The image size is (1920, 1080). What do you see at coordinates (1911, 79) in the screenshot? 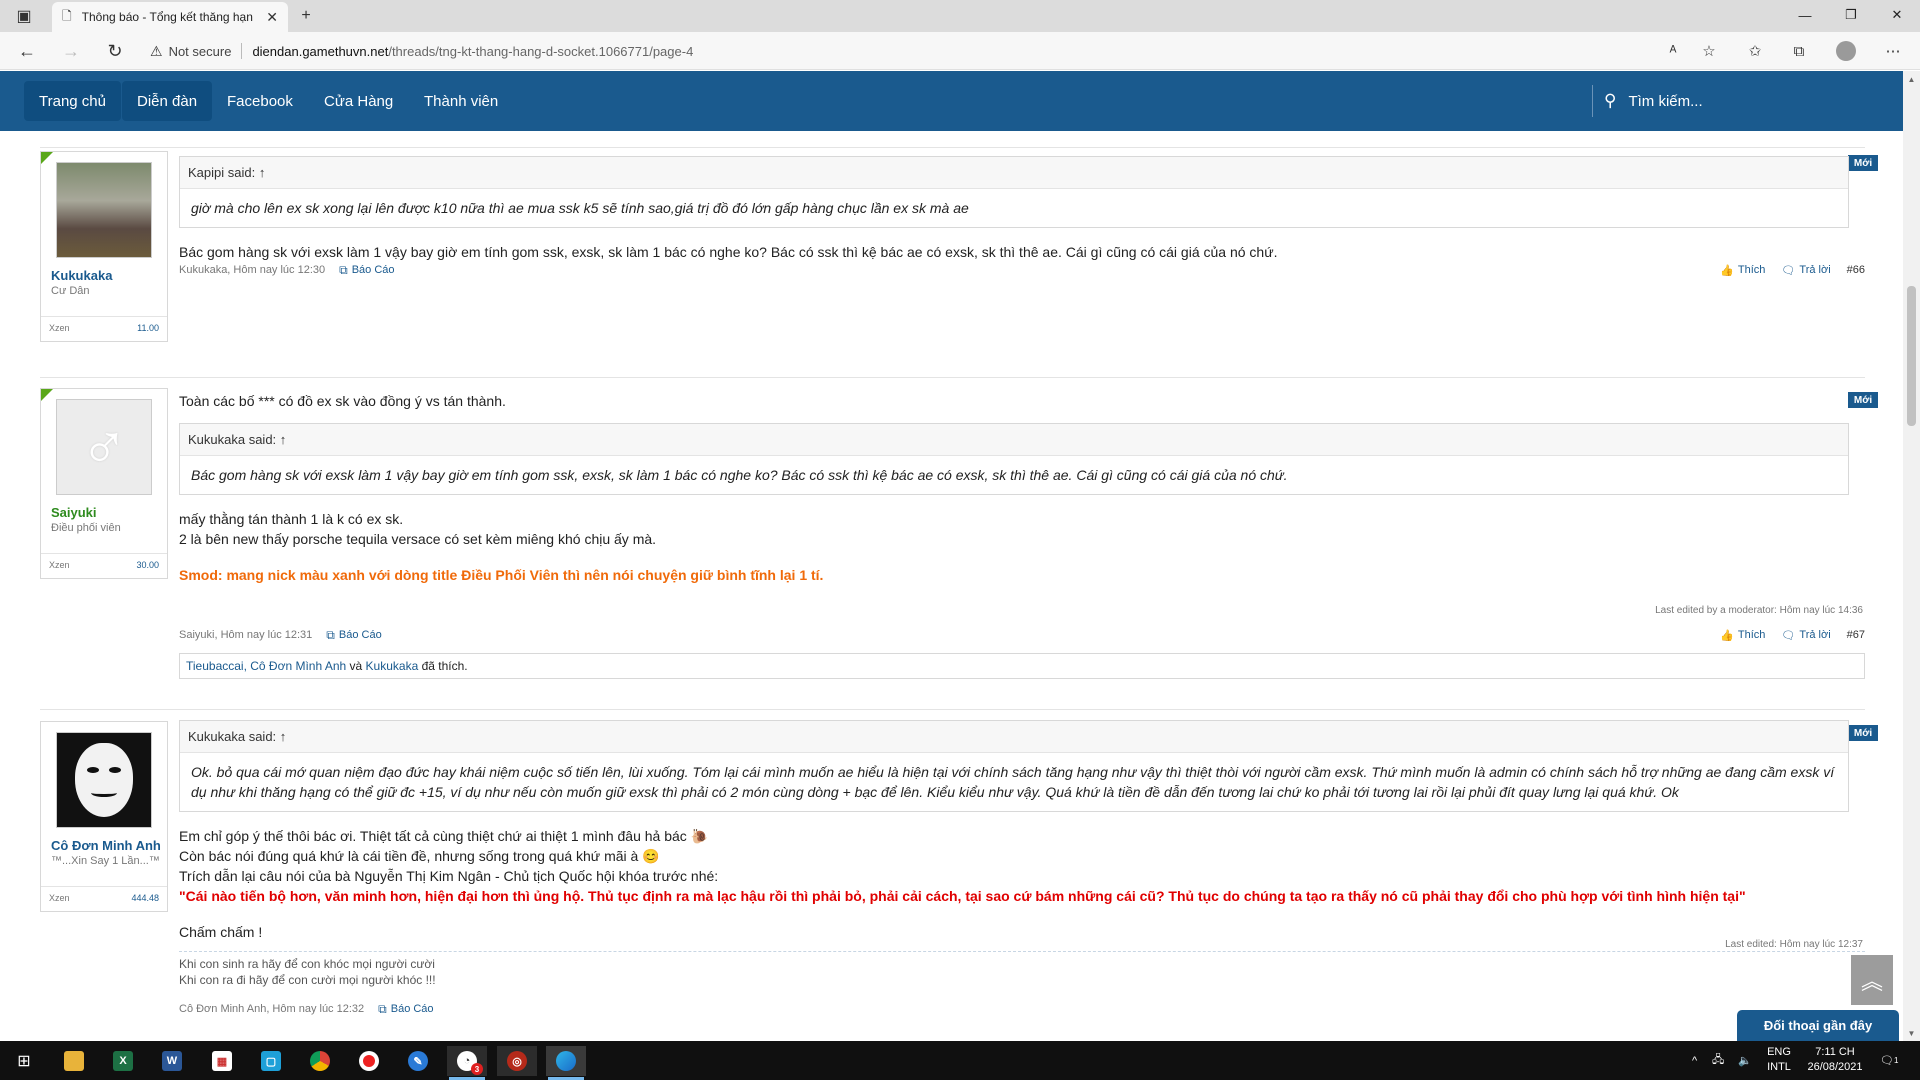
I see `scroll-up-icon: ▲` at bounding box center [1911, 79].